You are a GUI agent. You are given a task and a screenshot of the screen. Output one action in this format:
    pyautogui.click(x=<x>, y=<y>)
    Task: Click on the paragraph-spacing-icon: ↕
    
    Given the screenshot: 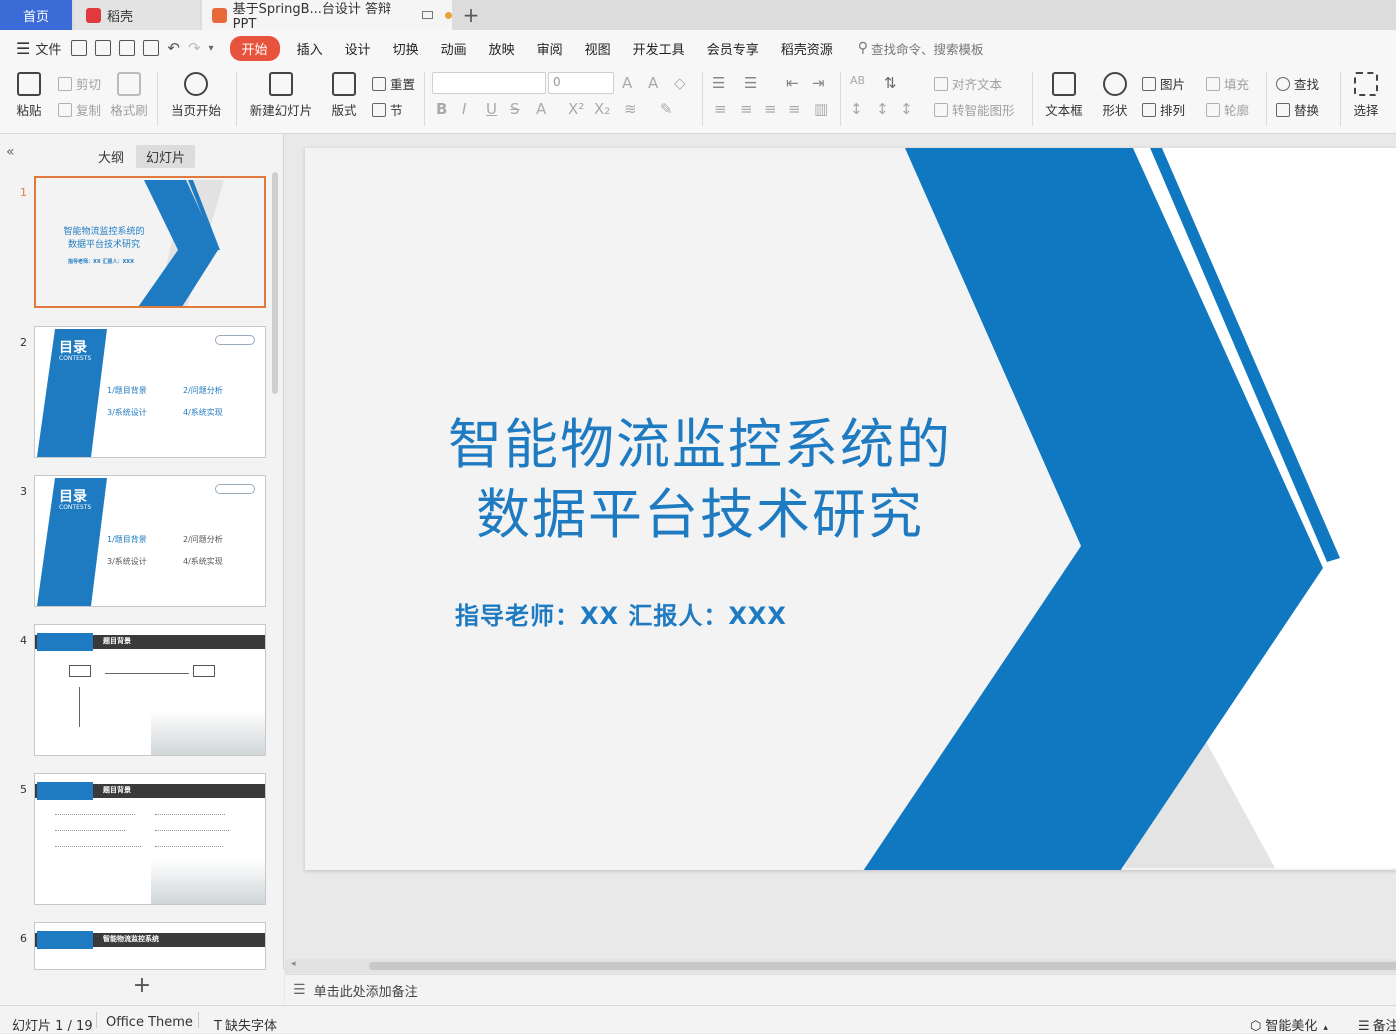 What is the action you would take?
    pyautogui.click(x=882, y=109)
    